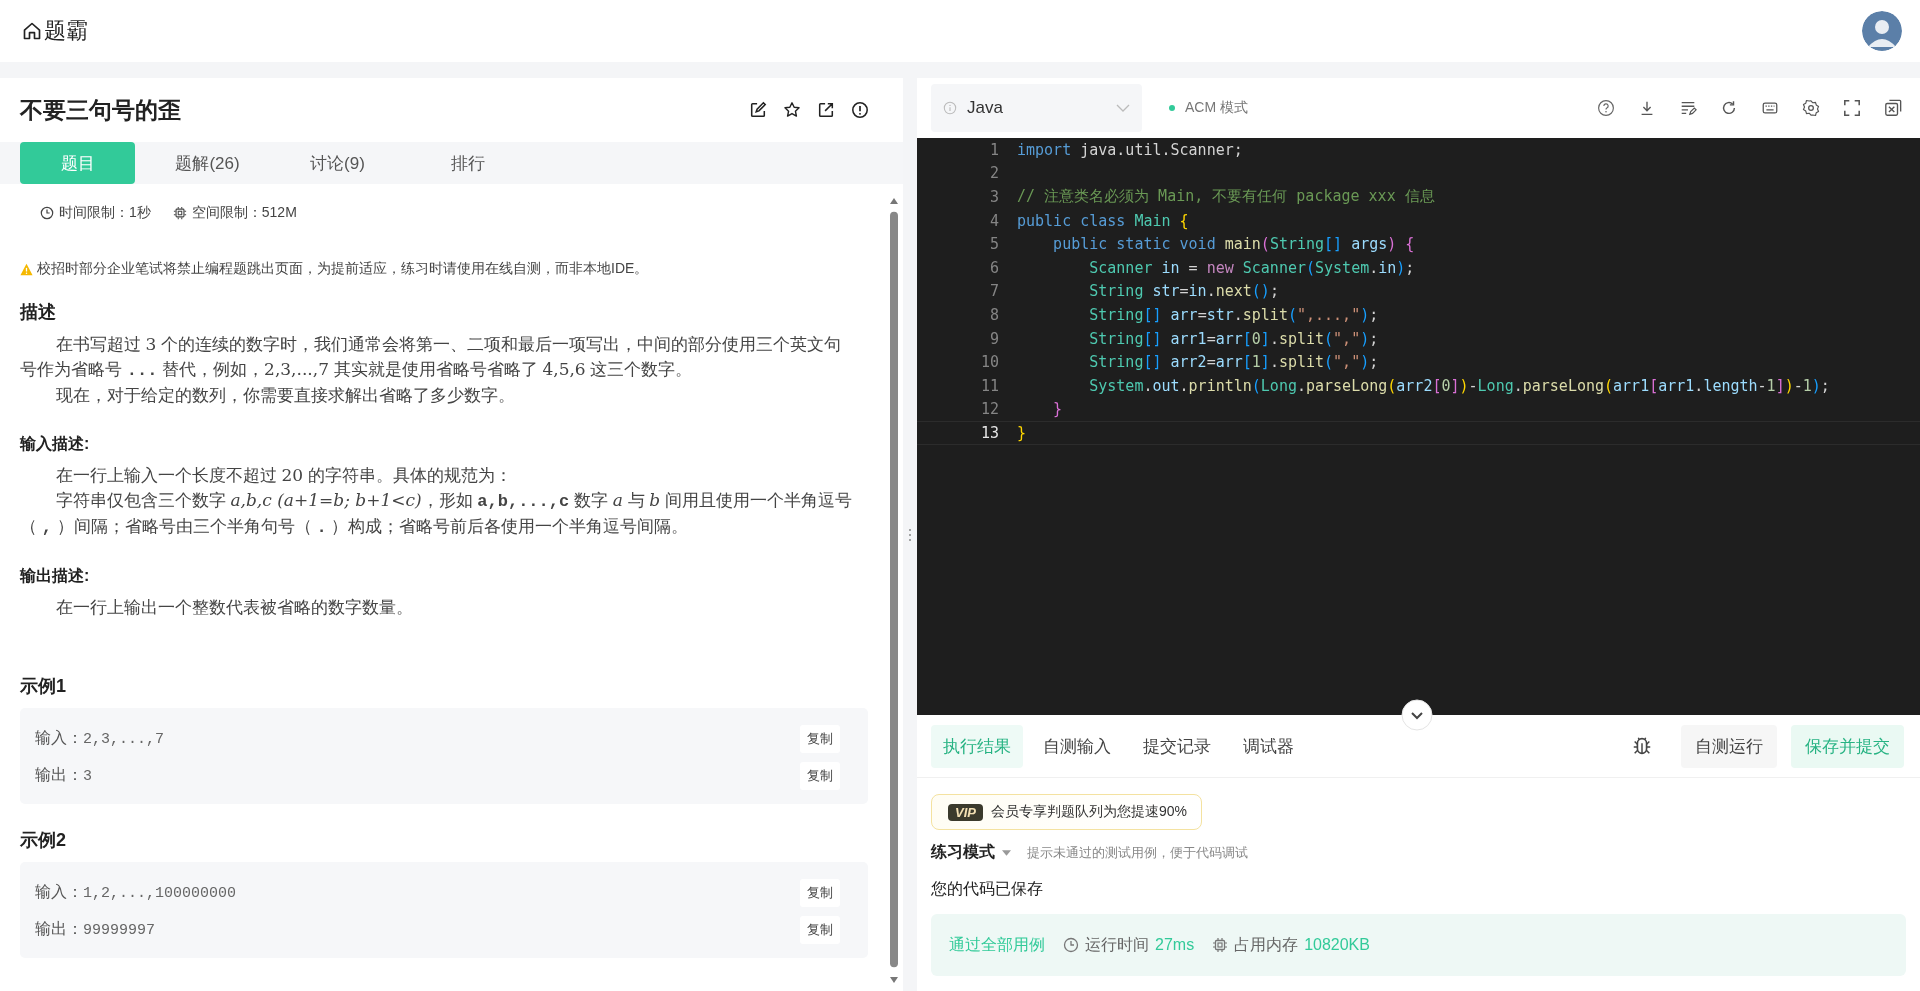 This screenshot has height=991, width=1920. I want to click on code-line: public class Main {, so click(1103, 220).